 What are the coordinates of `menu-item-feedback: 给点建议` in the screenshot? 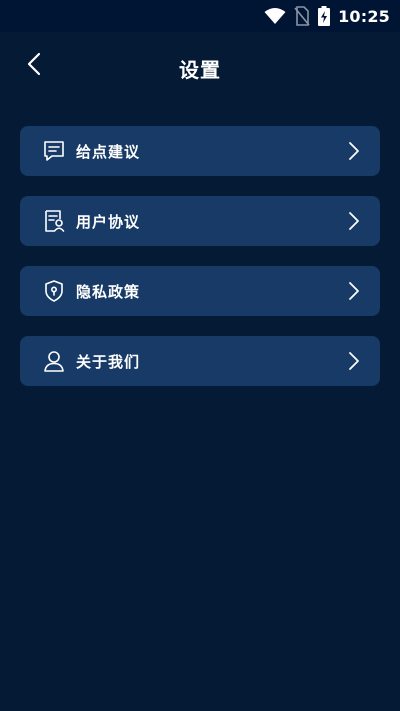 It's located at (200, 151).